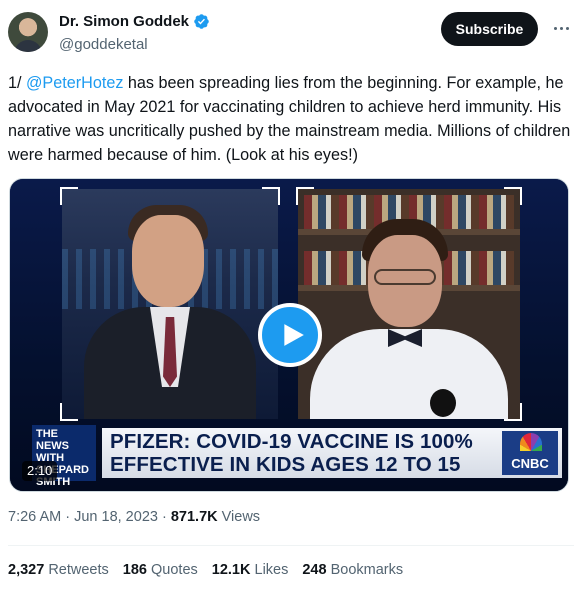 The image size is (583, 590). I want to click on video-duration: 2:10, so click(40, 471).